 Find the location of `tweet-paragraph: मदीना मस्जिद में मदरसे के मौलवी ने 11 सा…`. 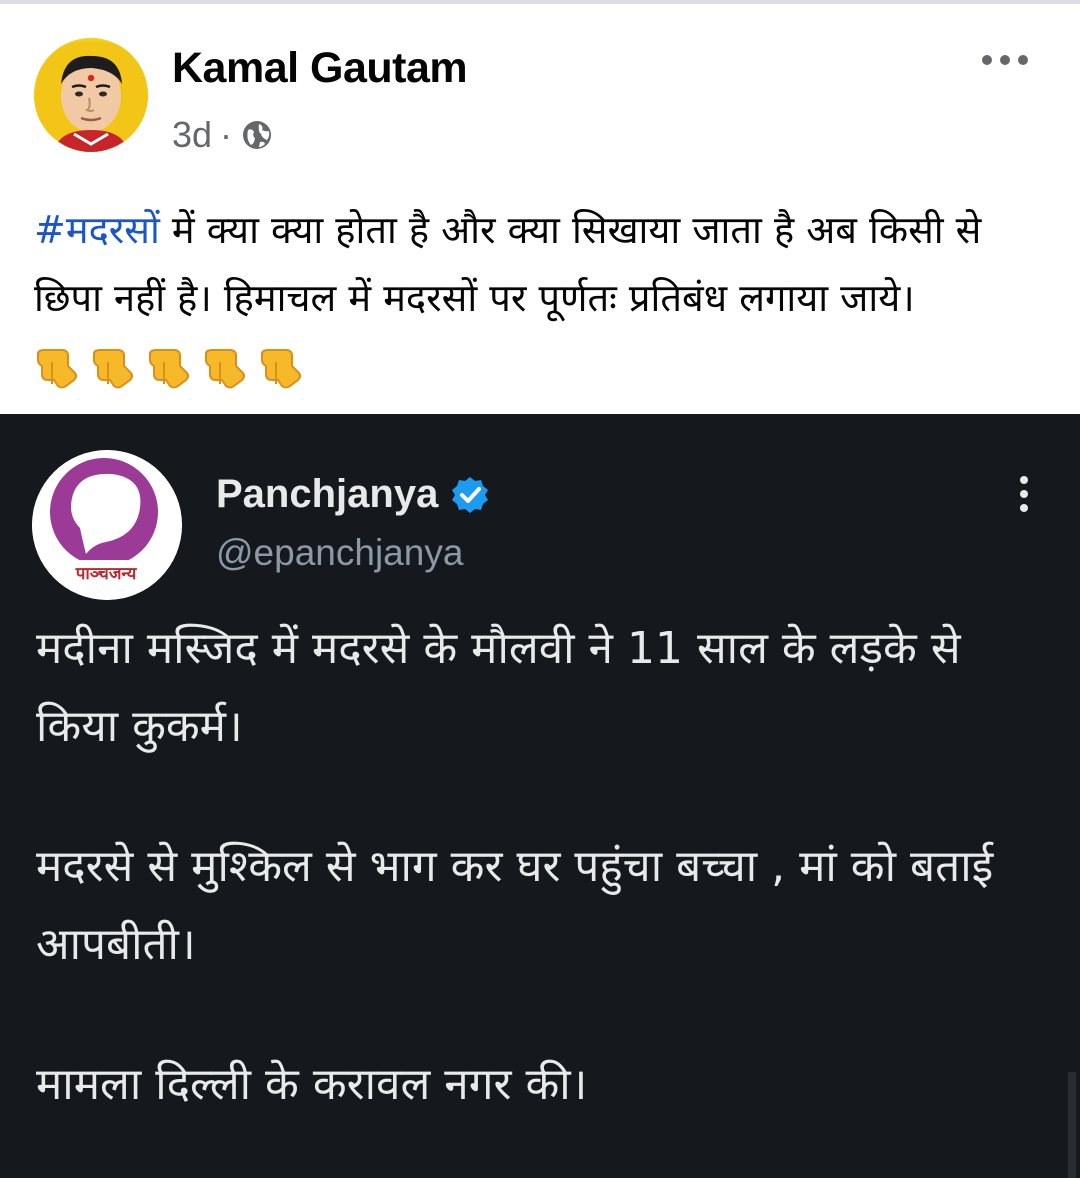

tweet-paragraph: मदीना मस्जिद में मदरसे के मौलवी ने 11 सा… is located at coordinates (498, 687).